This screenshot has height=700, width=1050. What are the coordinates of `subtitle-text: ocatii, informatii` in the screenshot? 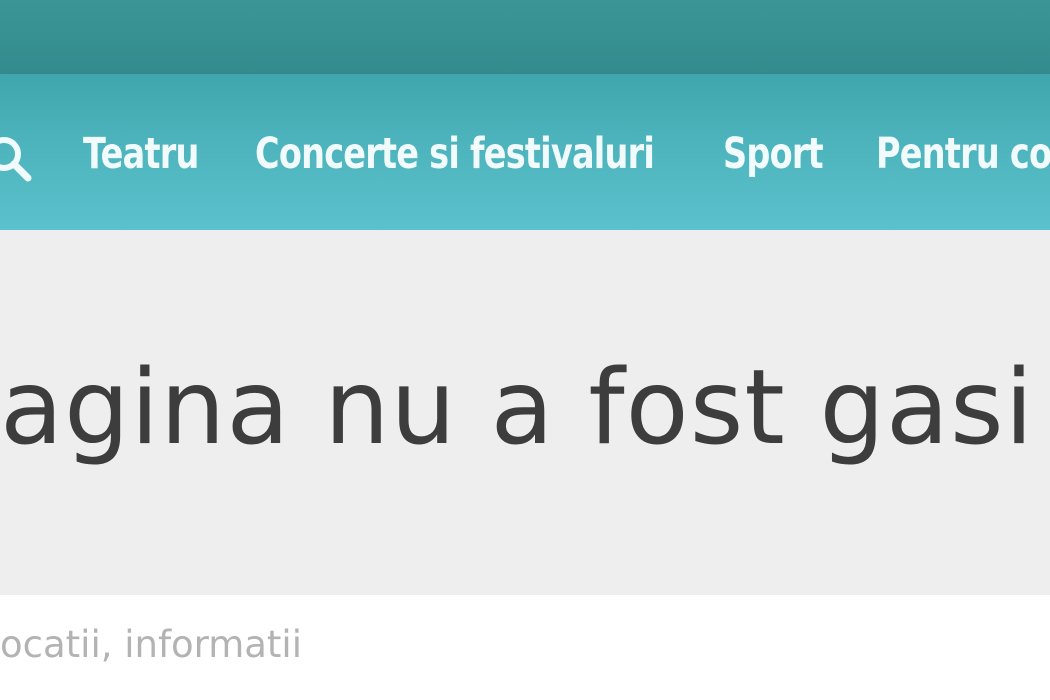 It's located at (151, 644).